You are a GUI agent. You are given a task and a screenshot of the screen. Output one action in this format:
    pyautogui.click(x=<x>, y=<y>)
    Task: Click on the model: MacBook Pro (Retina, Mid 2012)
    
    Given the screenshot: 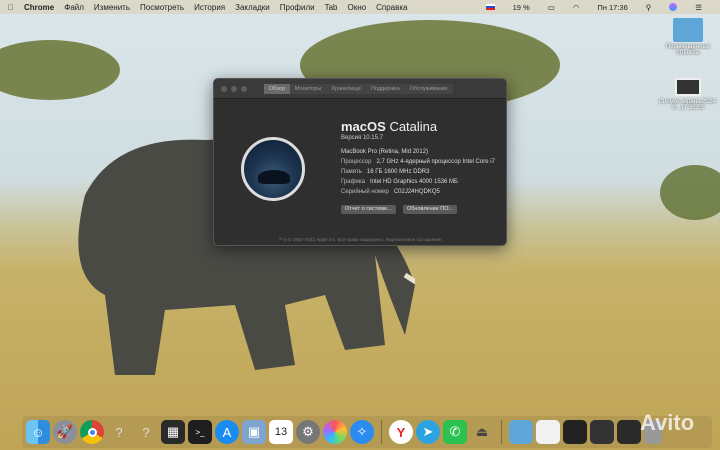 What is the action you would take?
    pyautogui.click(x=385, y=152)
    